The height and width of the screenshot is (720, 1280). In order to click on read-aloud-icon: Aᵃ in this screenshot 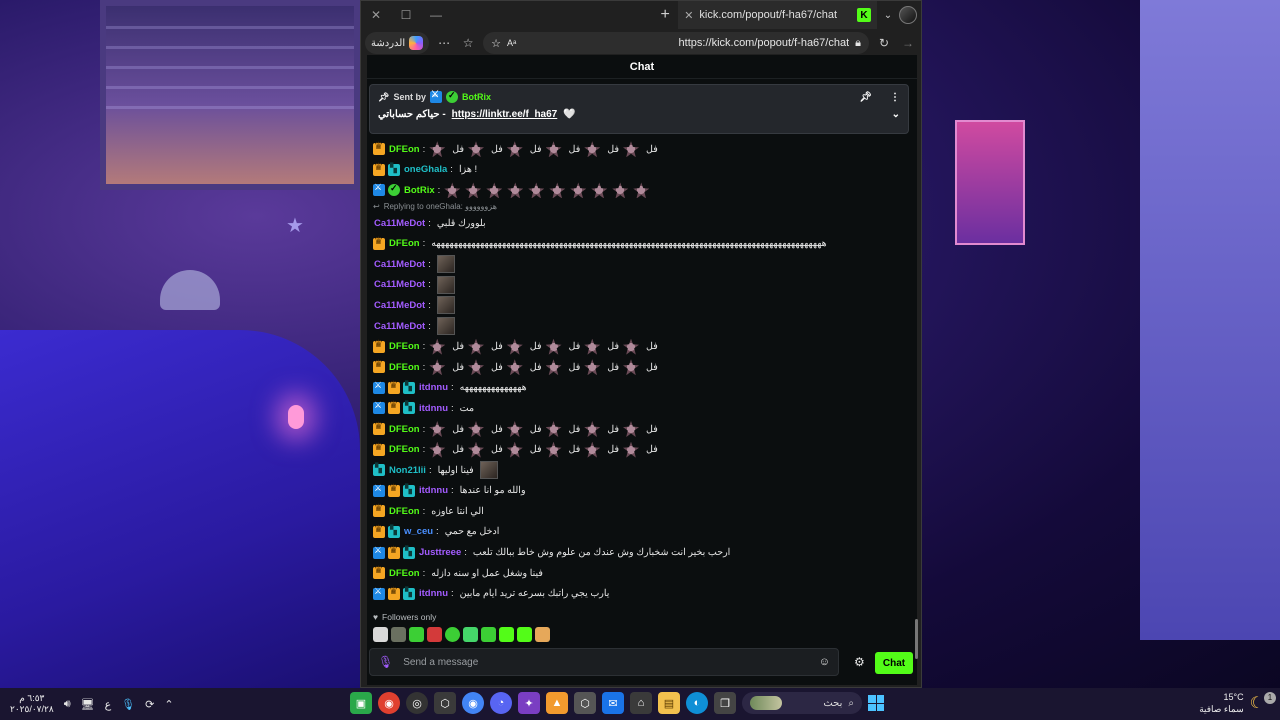, I will do `click(511, 43)`.